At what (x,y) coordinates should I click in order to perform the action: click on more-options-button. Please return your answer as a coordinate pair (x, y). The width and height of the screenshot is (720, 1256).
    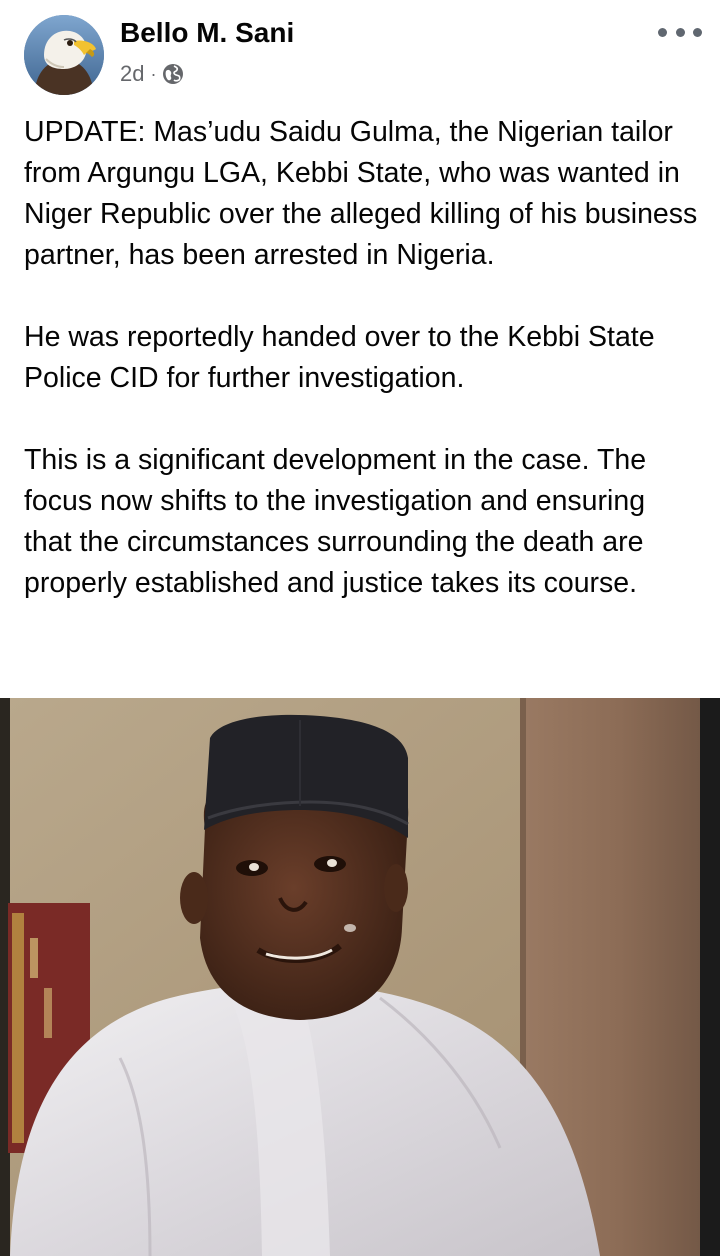
    Looking at the image, I should click on (680, 32).